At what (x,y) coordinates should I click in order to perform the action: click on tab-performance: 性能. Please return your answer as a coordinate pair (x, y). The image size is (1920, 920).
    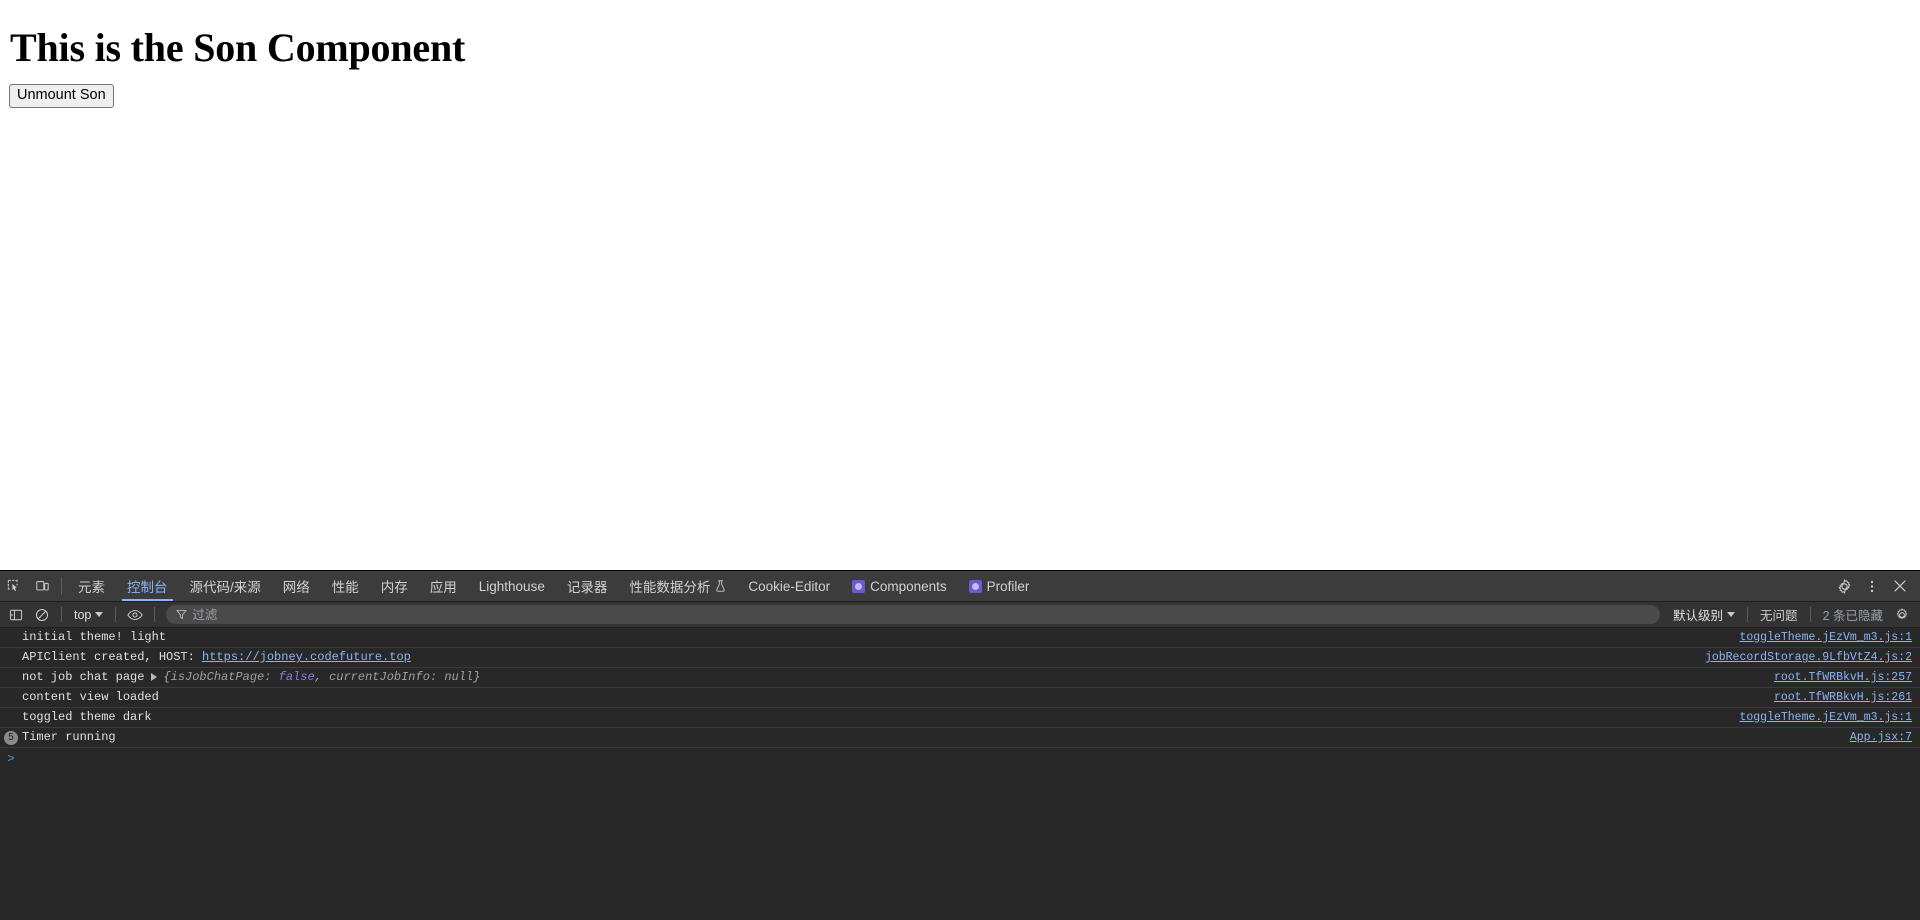
    Looking at the image, I should click on (345, 586).